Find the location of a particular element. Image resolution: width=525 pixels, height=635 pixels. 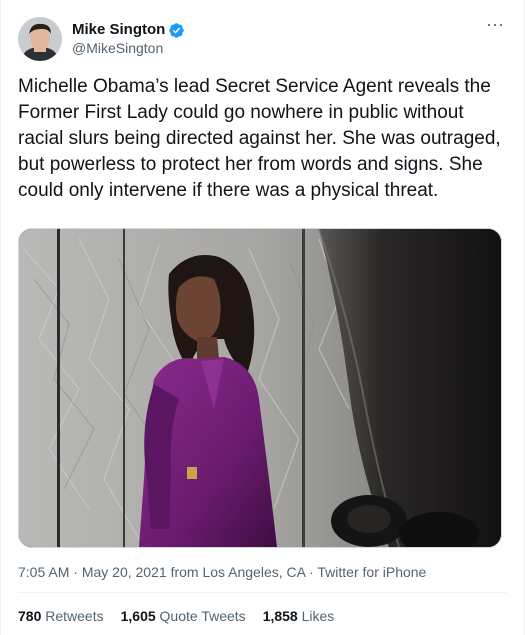

more-options-icon: ··· is located at coordinates (495, 25).